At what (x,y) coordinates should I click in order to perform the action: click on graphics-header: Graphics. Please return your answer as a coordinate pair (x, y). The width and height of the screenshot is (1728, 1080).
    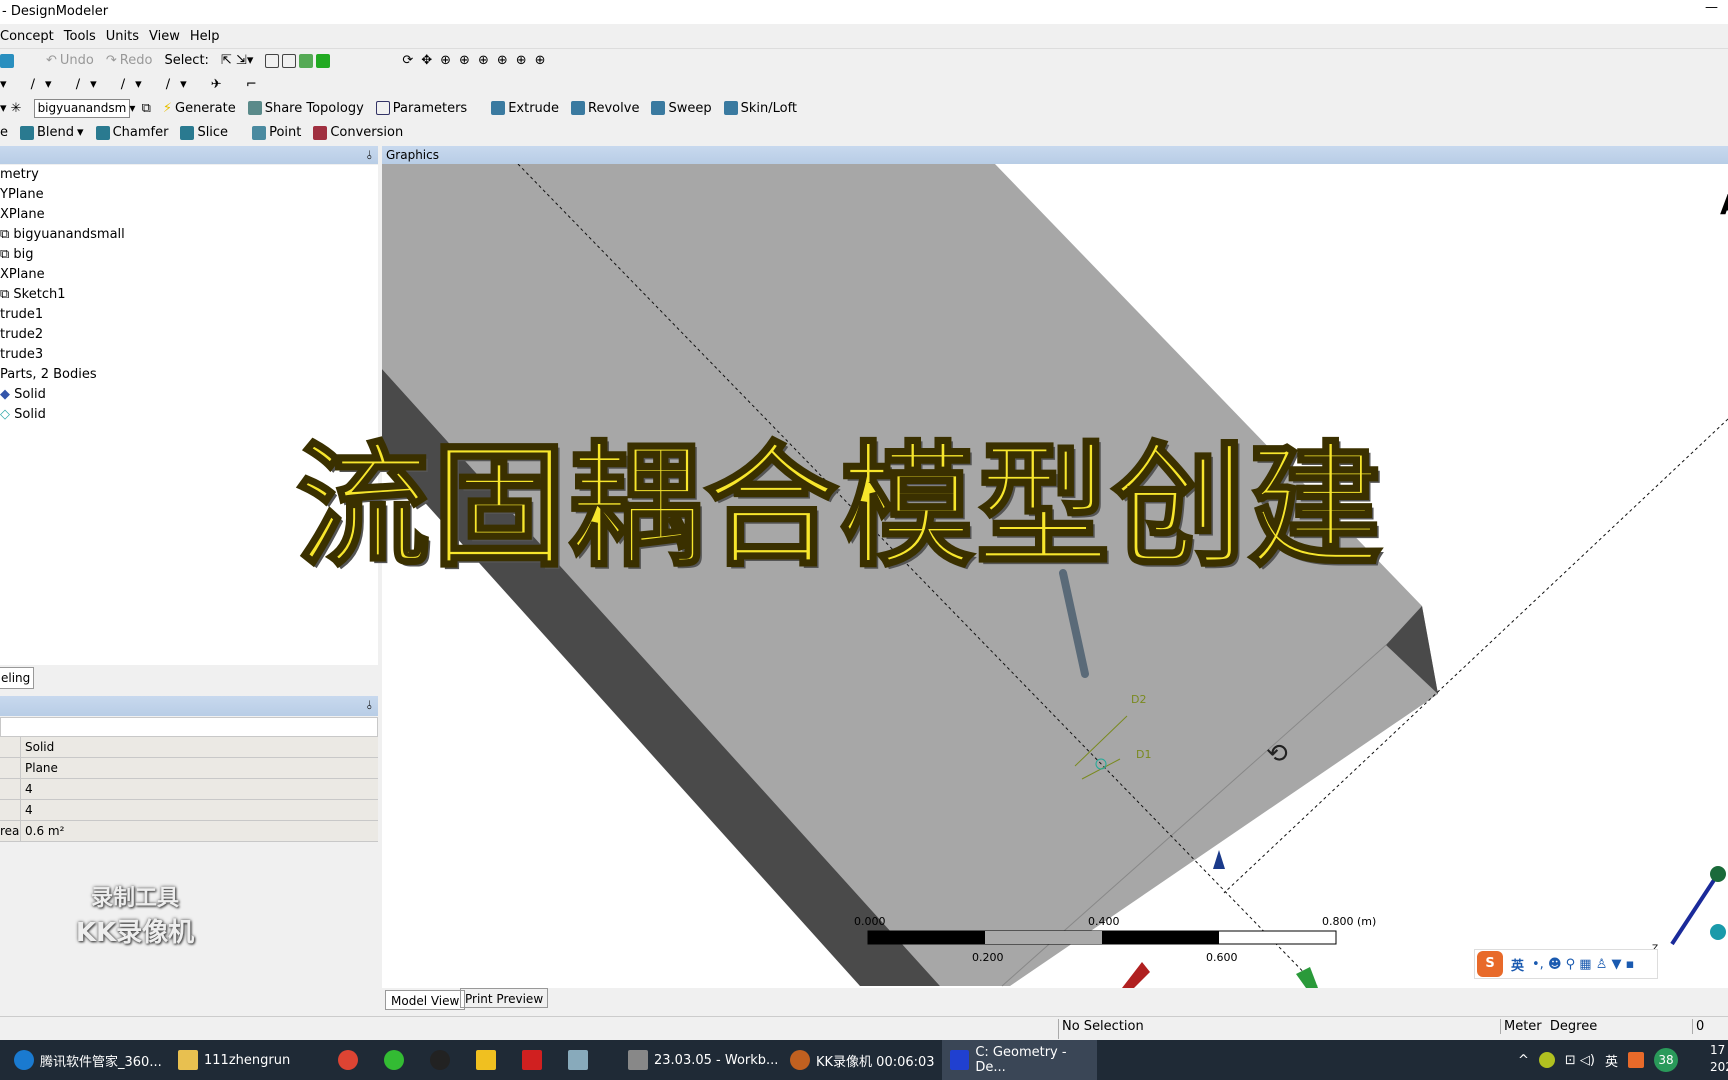
    Looking at the image, I should click on (1055, 155).